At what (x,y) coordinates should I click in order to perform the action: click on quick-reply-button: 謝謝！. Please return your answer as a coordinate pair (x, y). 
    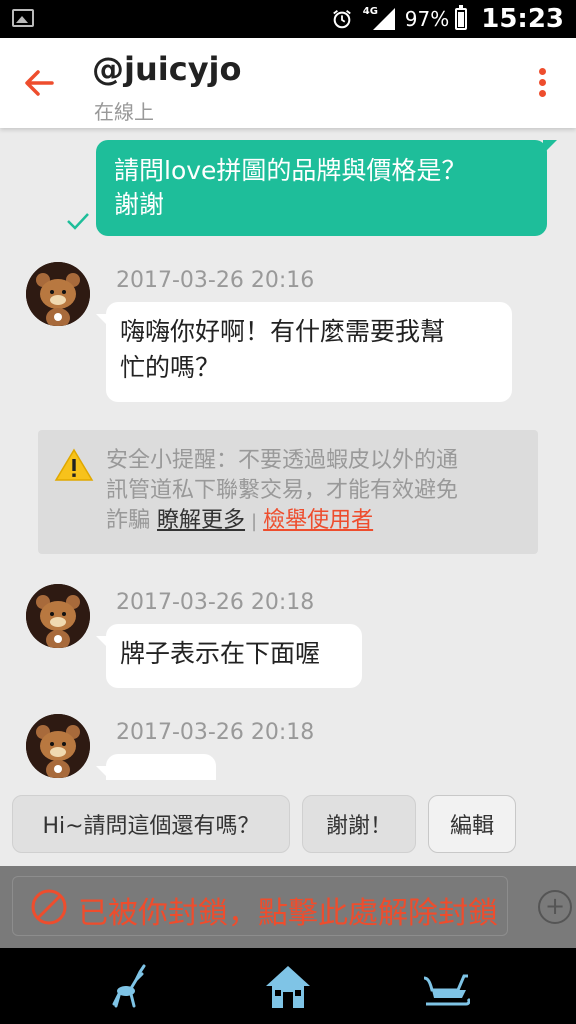
    Looking at the image, I should click on (359, 824).